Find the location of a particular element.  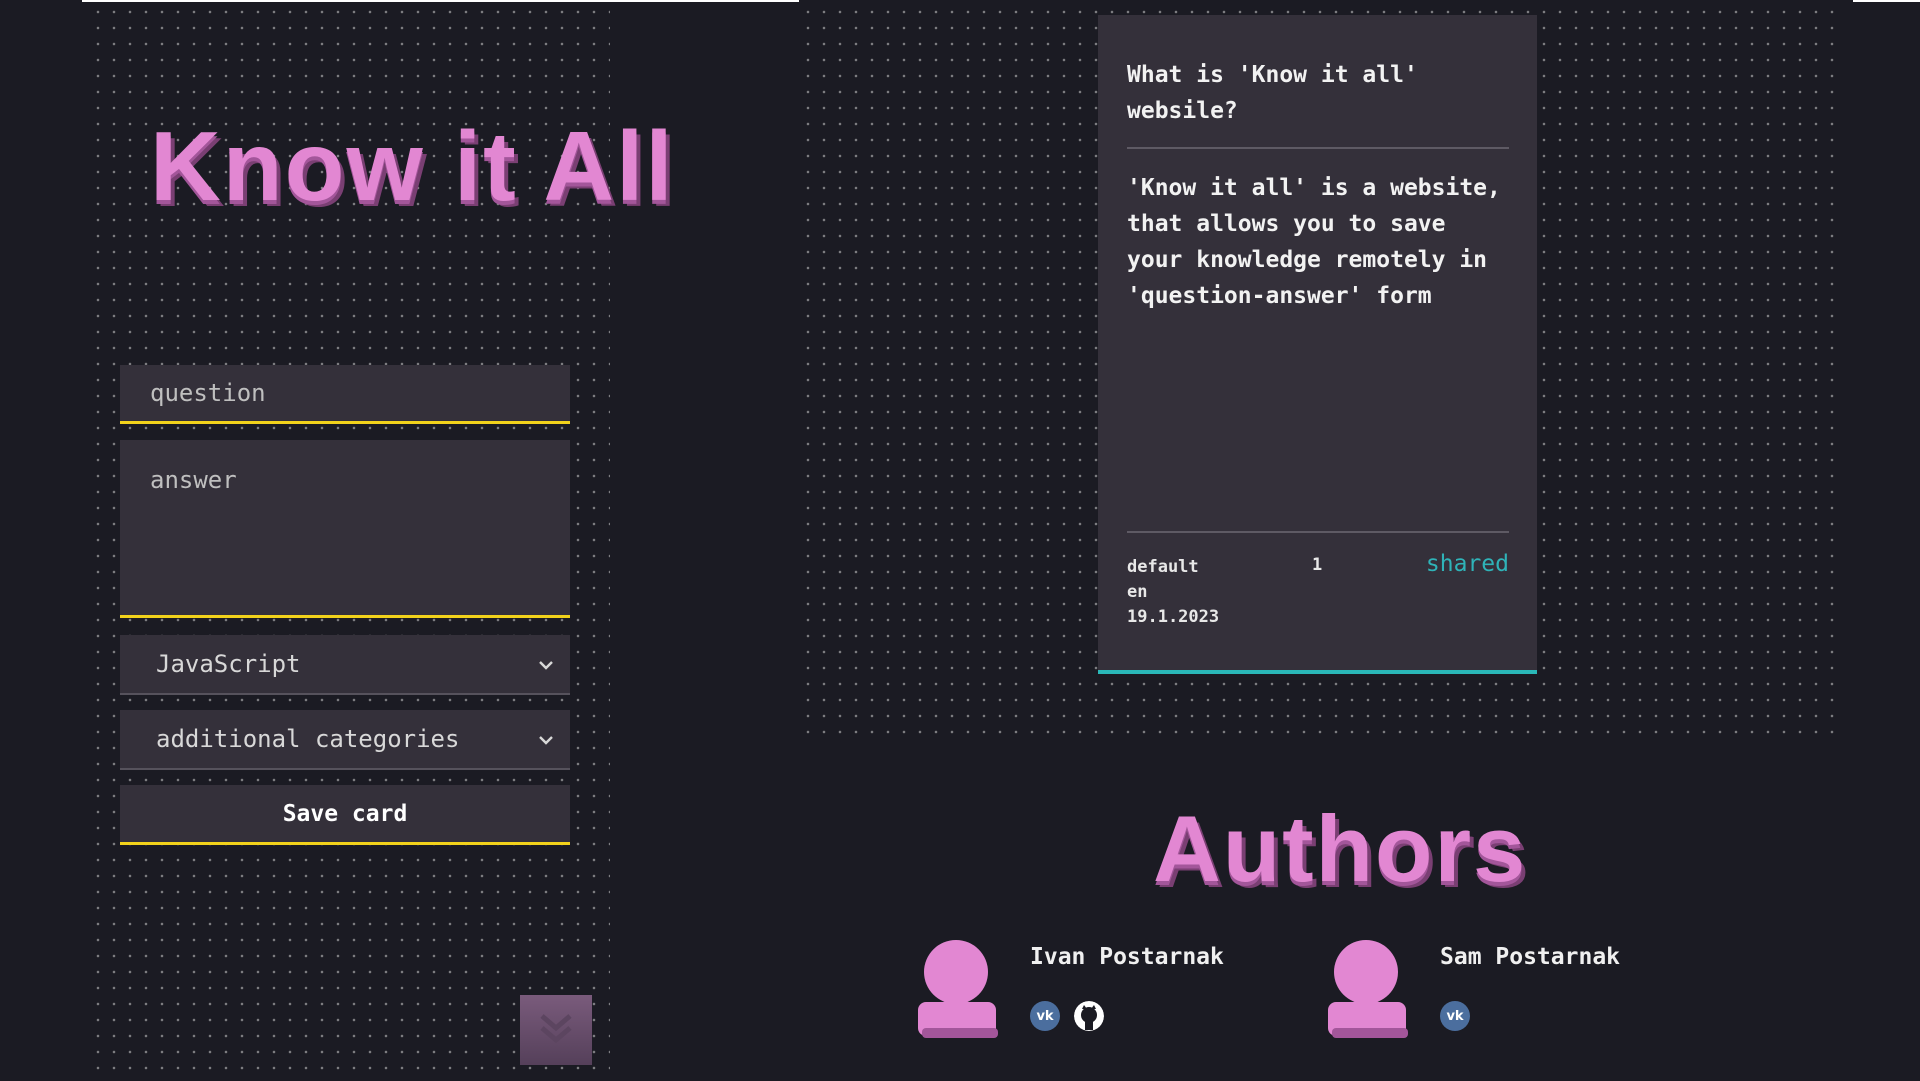

question-input is located at coordinates (345, 394).